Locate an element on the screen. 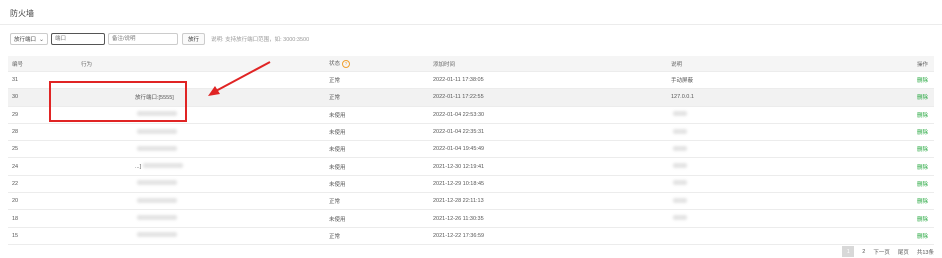 The image size is (942, 258). pagination: 1 2 下一页 尾页 共13条 is located at coordinates (888, 251).